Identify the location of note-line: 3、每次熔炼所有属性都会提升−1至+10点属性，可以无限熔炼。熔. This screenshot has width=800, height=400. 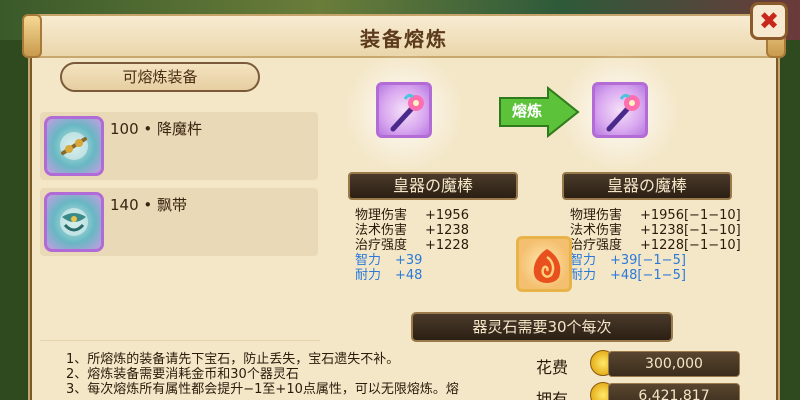
(262, 389).